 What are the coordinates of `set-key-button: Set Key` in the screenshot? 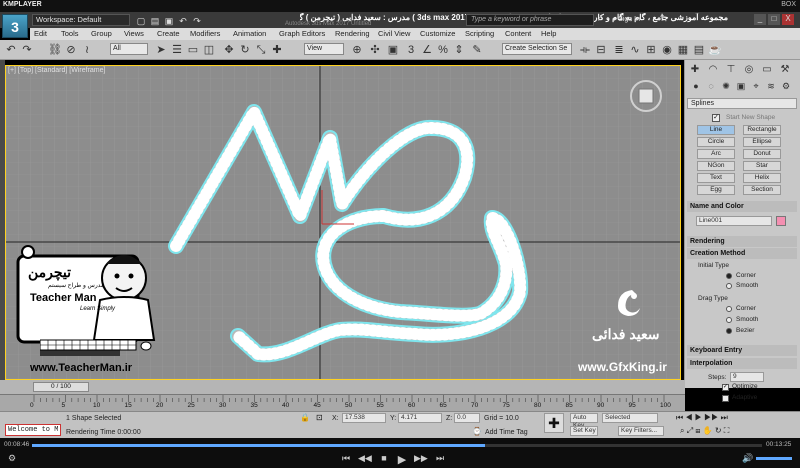 It's located at (584, 431).